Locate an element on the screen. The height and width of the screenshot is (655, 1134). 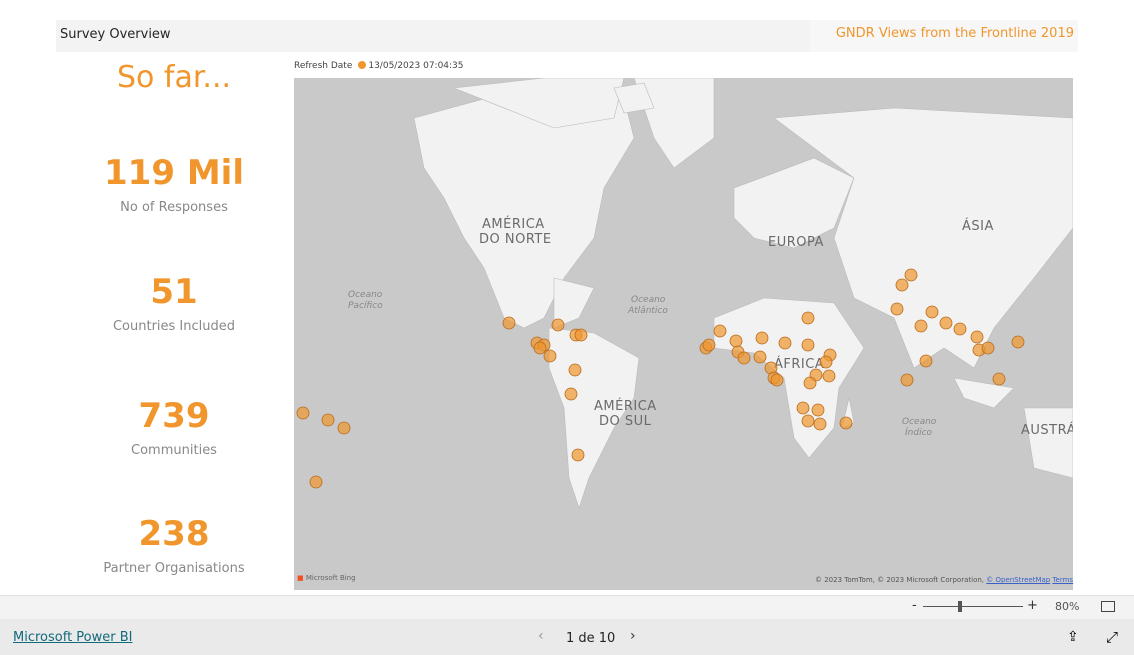
kpi-countries-value: 51 is located at coordinates (174, 292).